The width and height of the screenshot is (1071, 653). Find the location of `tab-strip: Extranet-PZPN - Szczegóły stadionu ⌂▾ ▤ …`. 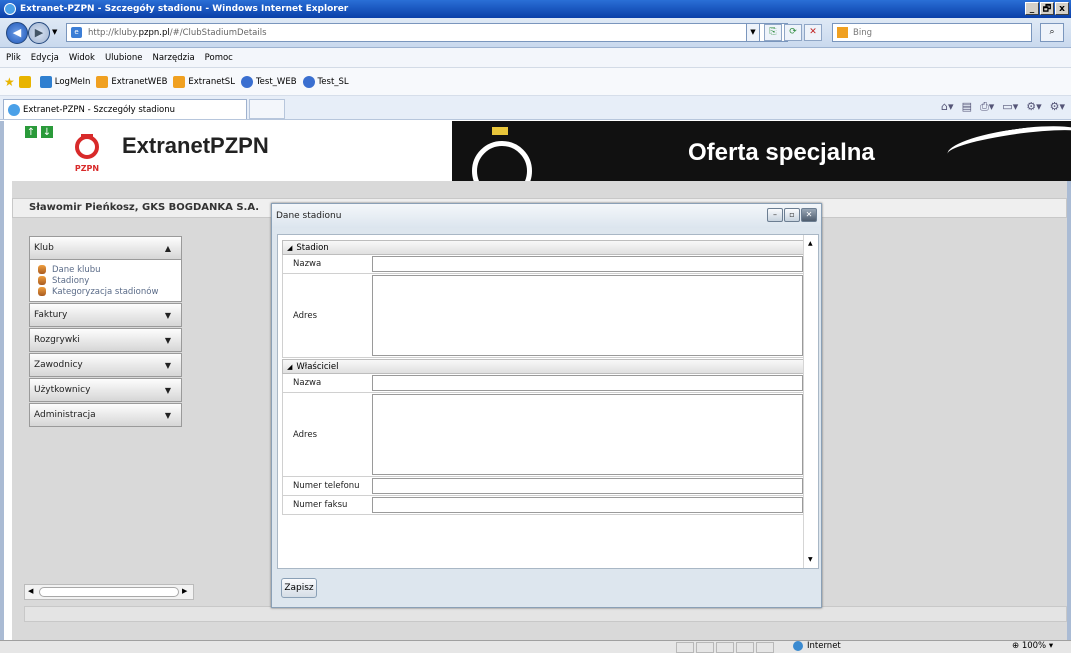

tab-strip: Extranet-PZPN - Szczegóły stadionu ⌂▾ ▤ … is located at coordinates (535, 108).